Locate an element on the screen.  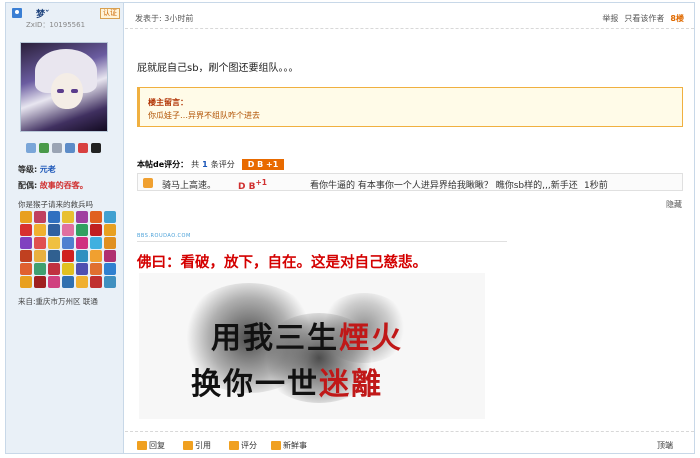
signature-site-mark: BBS.ROUDAO.COM is located at coordinates (164, 236).